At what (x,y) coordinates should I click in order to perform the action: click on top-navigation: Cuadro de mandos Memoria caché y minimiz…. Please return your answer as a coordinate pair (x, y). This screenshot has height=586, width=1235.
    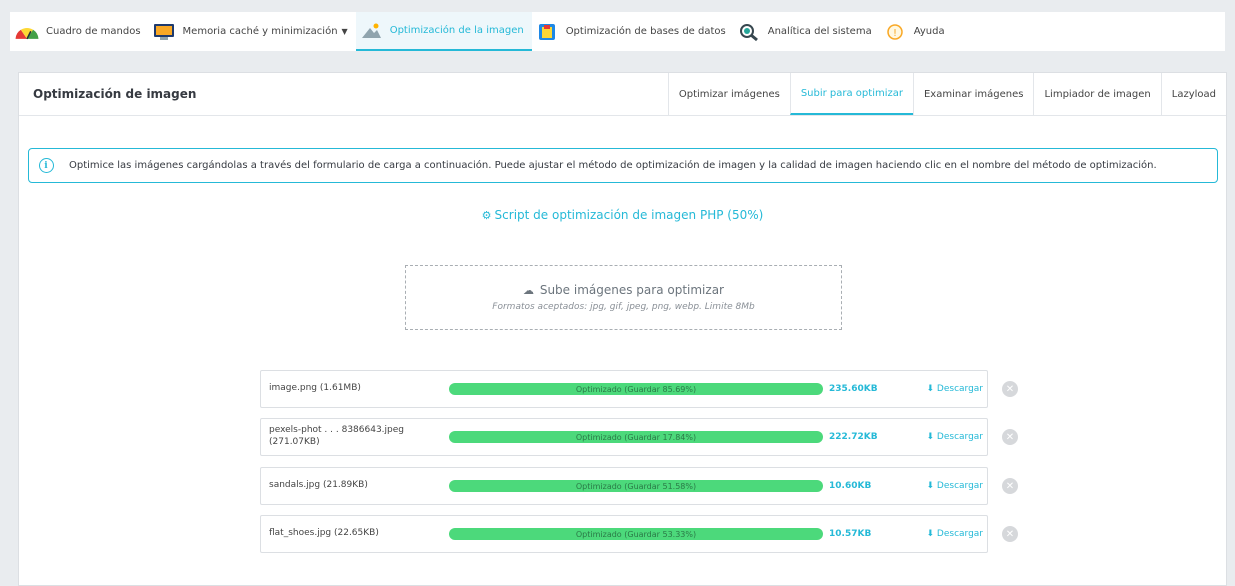
    Looking at the image, I should click on (617, 31).